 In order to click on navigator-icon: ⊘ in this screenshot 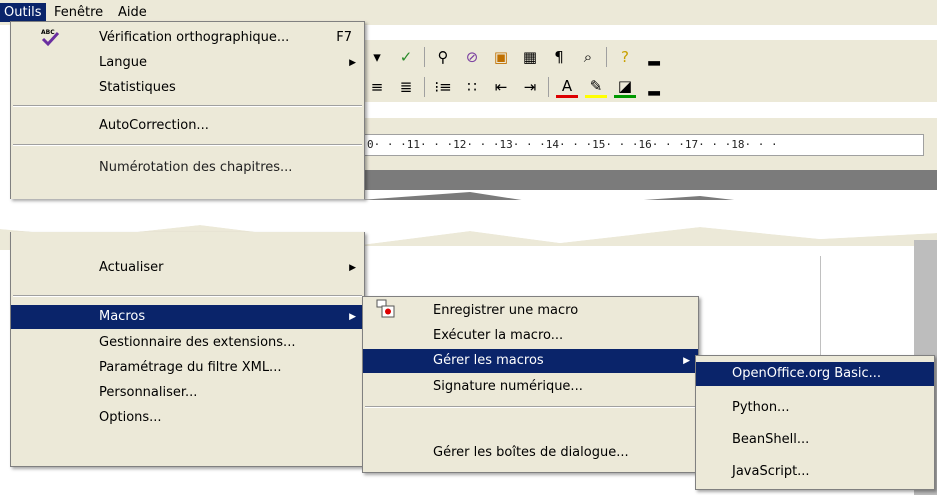, I will do `click(472, 57)`.